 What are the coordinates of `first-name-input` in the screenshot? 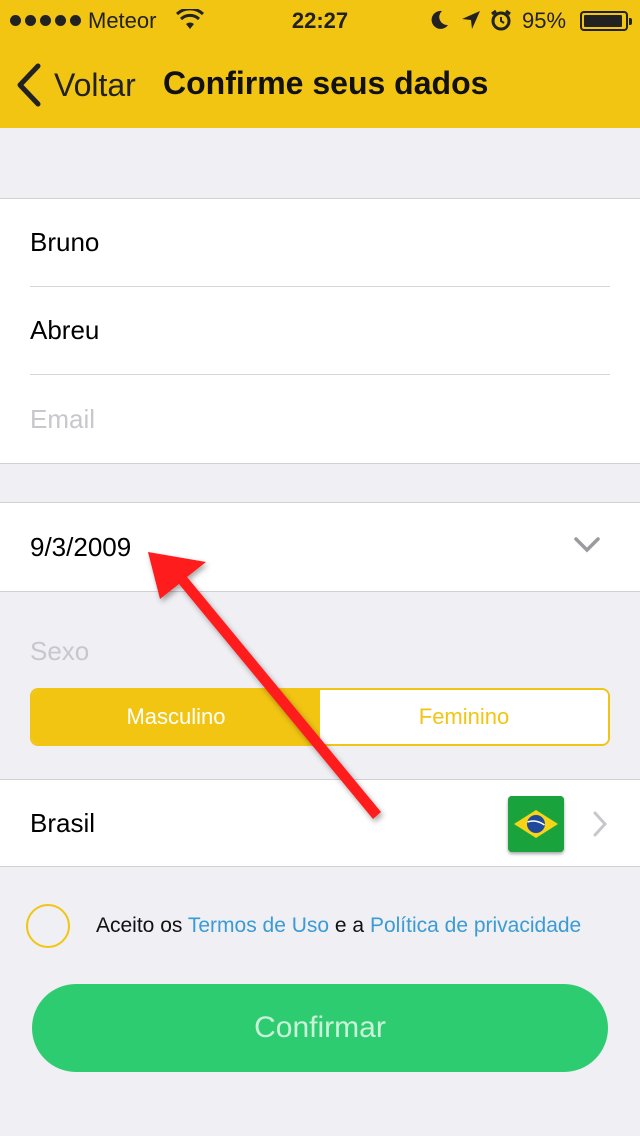 It's located at (320, 242).